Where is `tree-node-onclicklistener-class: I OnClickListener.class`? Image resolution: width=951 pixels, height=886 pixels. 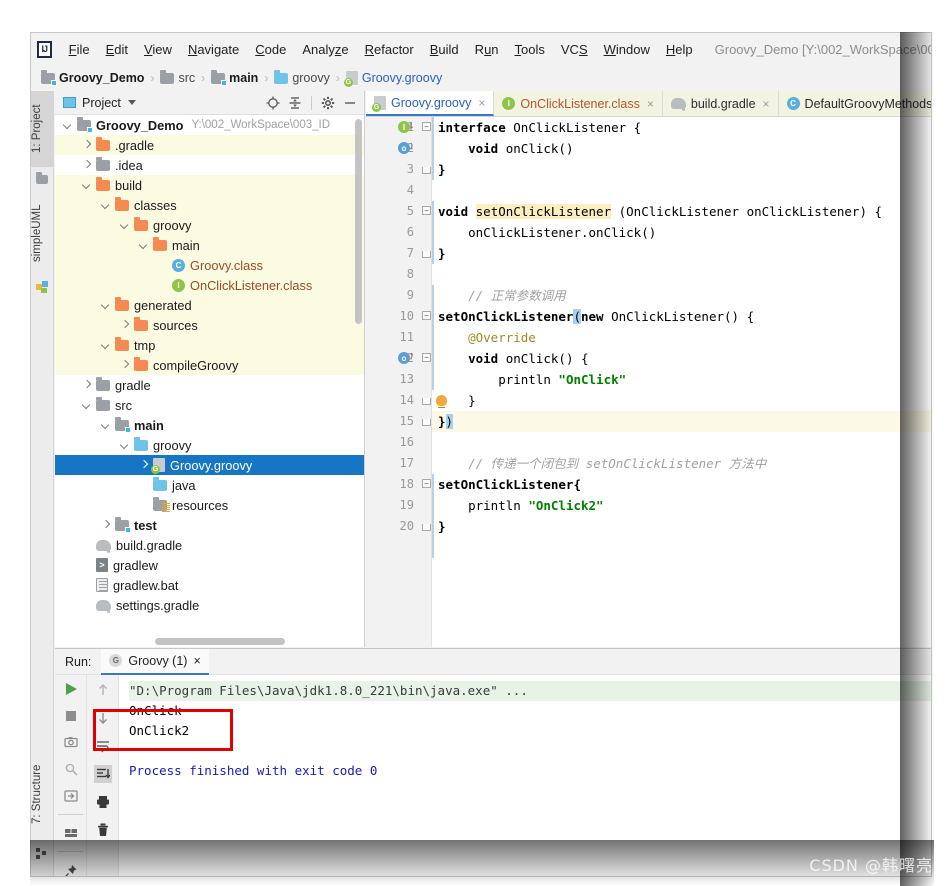 tree-node-onclicklistener-class: I OnClickListener.class is located at coordinates (209, 285).